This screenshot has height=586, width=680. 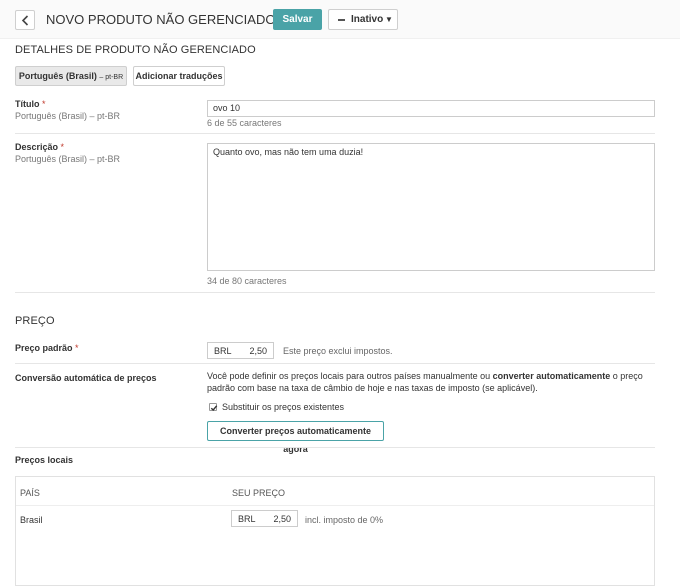 I want to click on replace-existing-checkbox, so click(x=213, y=407).